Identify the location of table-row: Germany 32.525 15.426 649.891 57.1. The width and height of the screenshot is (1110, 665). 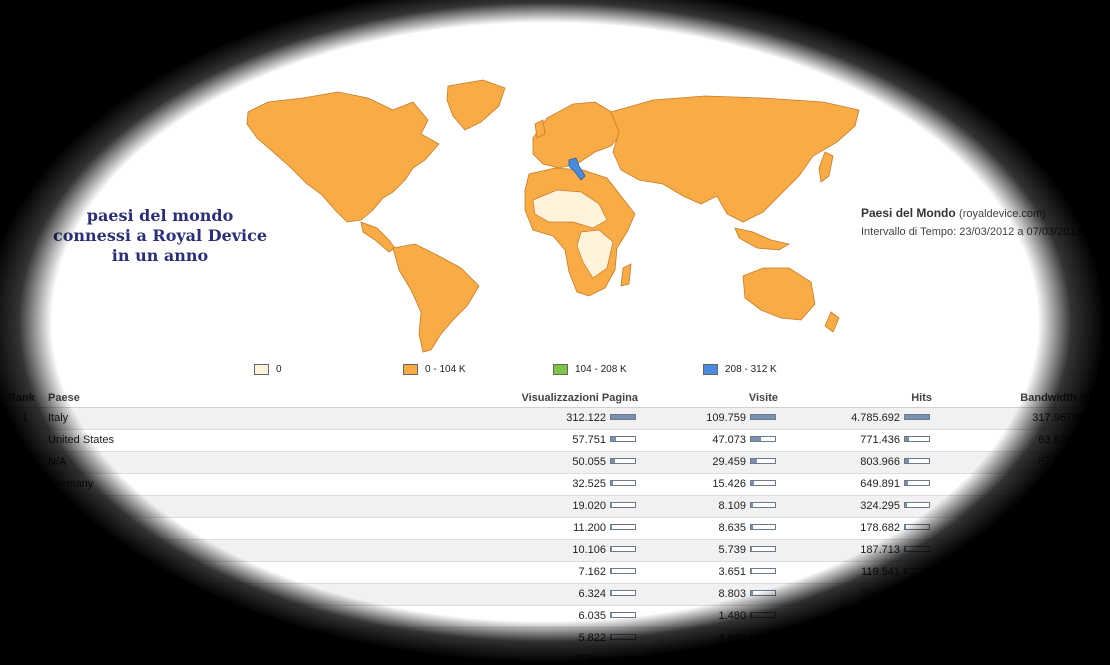
(555, 485).